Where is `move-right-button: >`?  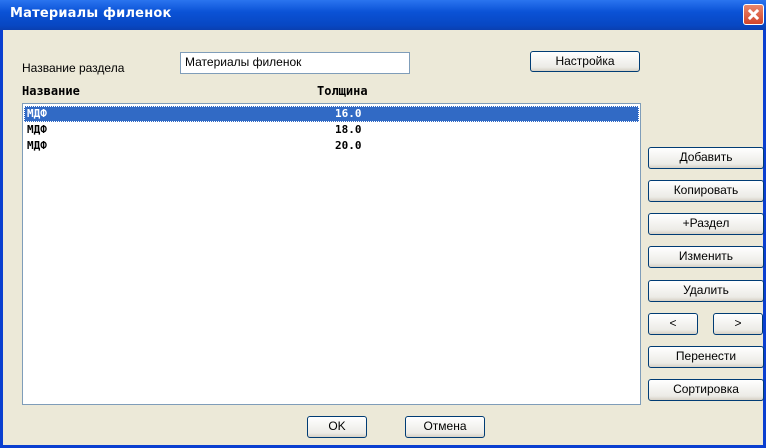
move-right-button: > is located at coordinates (738, 324).